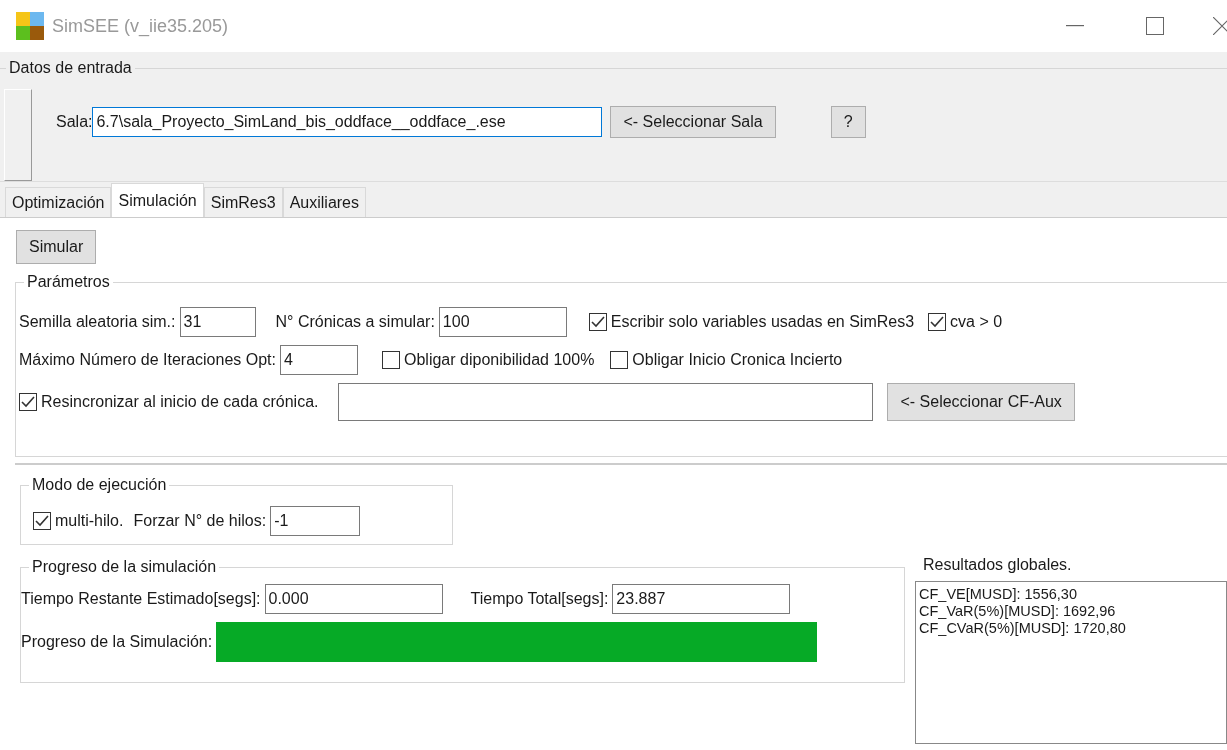  Describe the element at coordinates (737, 360) in the screenshot. I see `checkbox-label: Obligar Inicio Cronica Incierto` at that location.